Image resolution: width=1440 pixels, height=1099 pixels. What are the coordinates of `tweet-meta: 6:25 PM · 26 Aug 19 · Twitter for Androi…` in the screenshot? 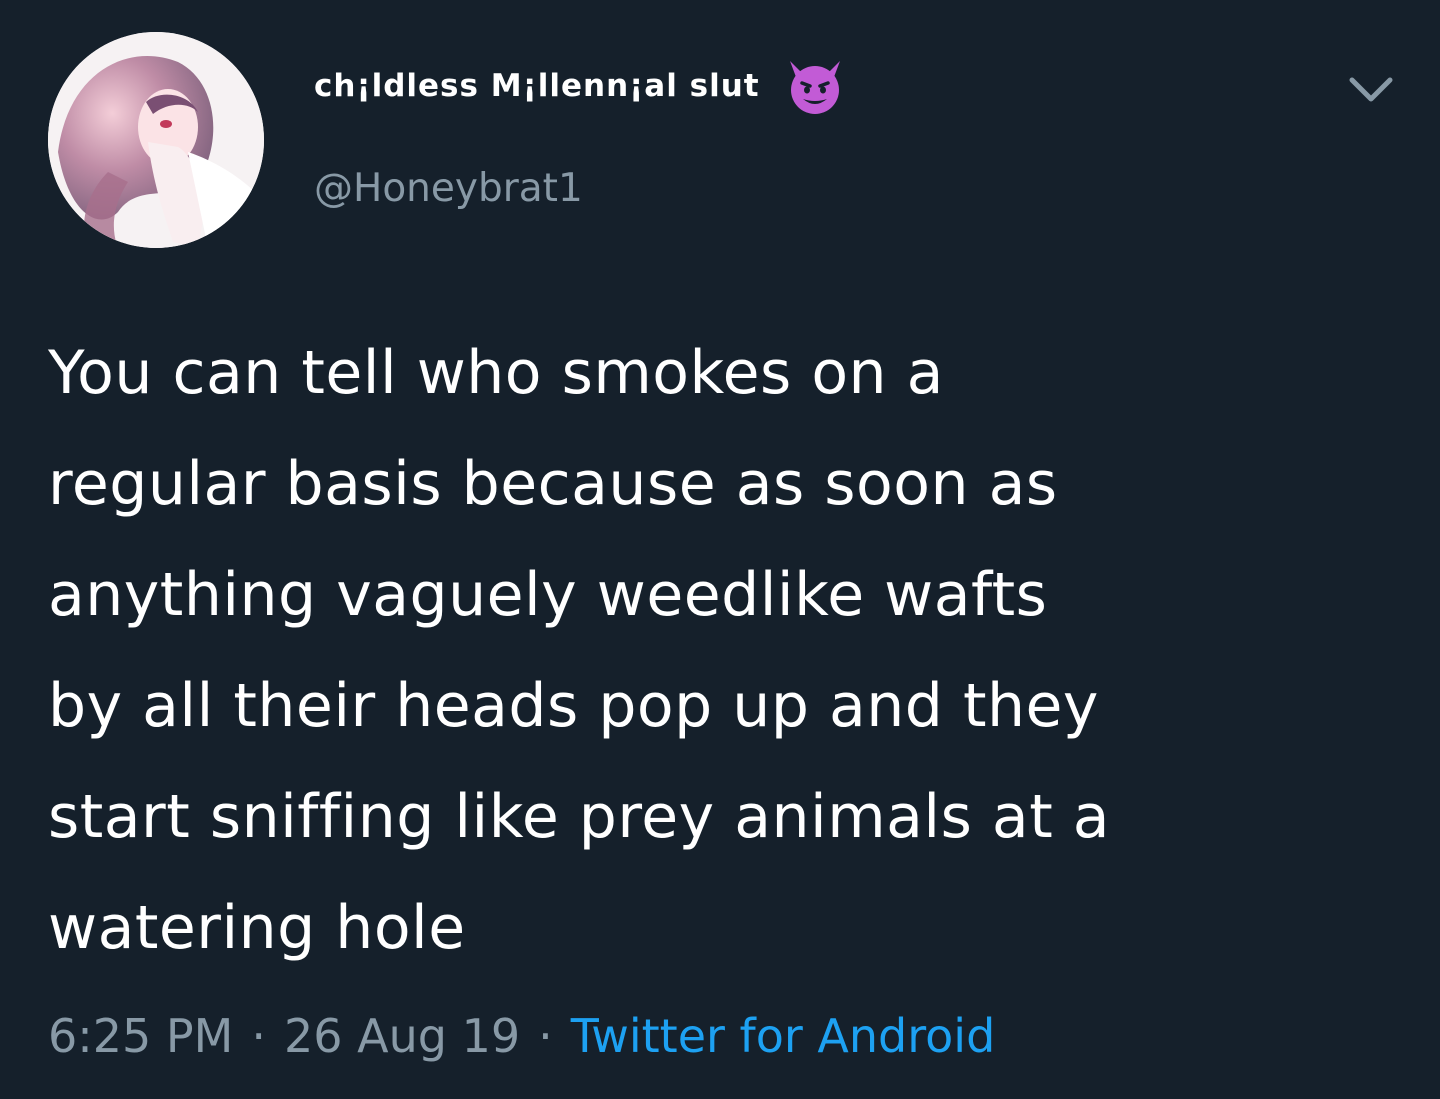 It's located at (521, 1036).